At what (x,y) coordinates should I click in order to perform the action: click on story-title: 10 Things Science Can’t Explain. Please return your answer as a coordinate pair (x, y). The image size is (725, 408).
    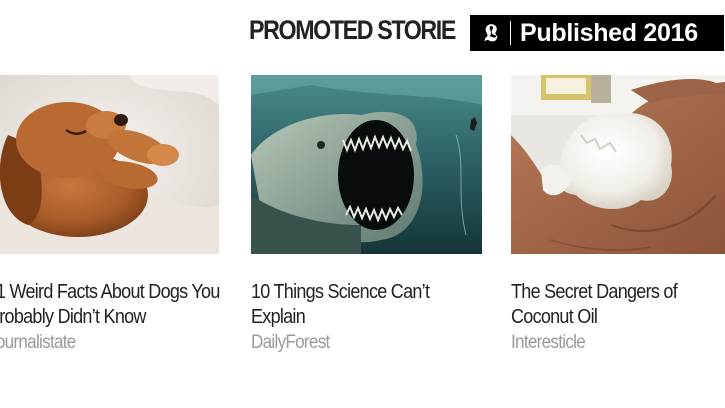
    Looking at the image, I should click on (367, 305).